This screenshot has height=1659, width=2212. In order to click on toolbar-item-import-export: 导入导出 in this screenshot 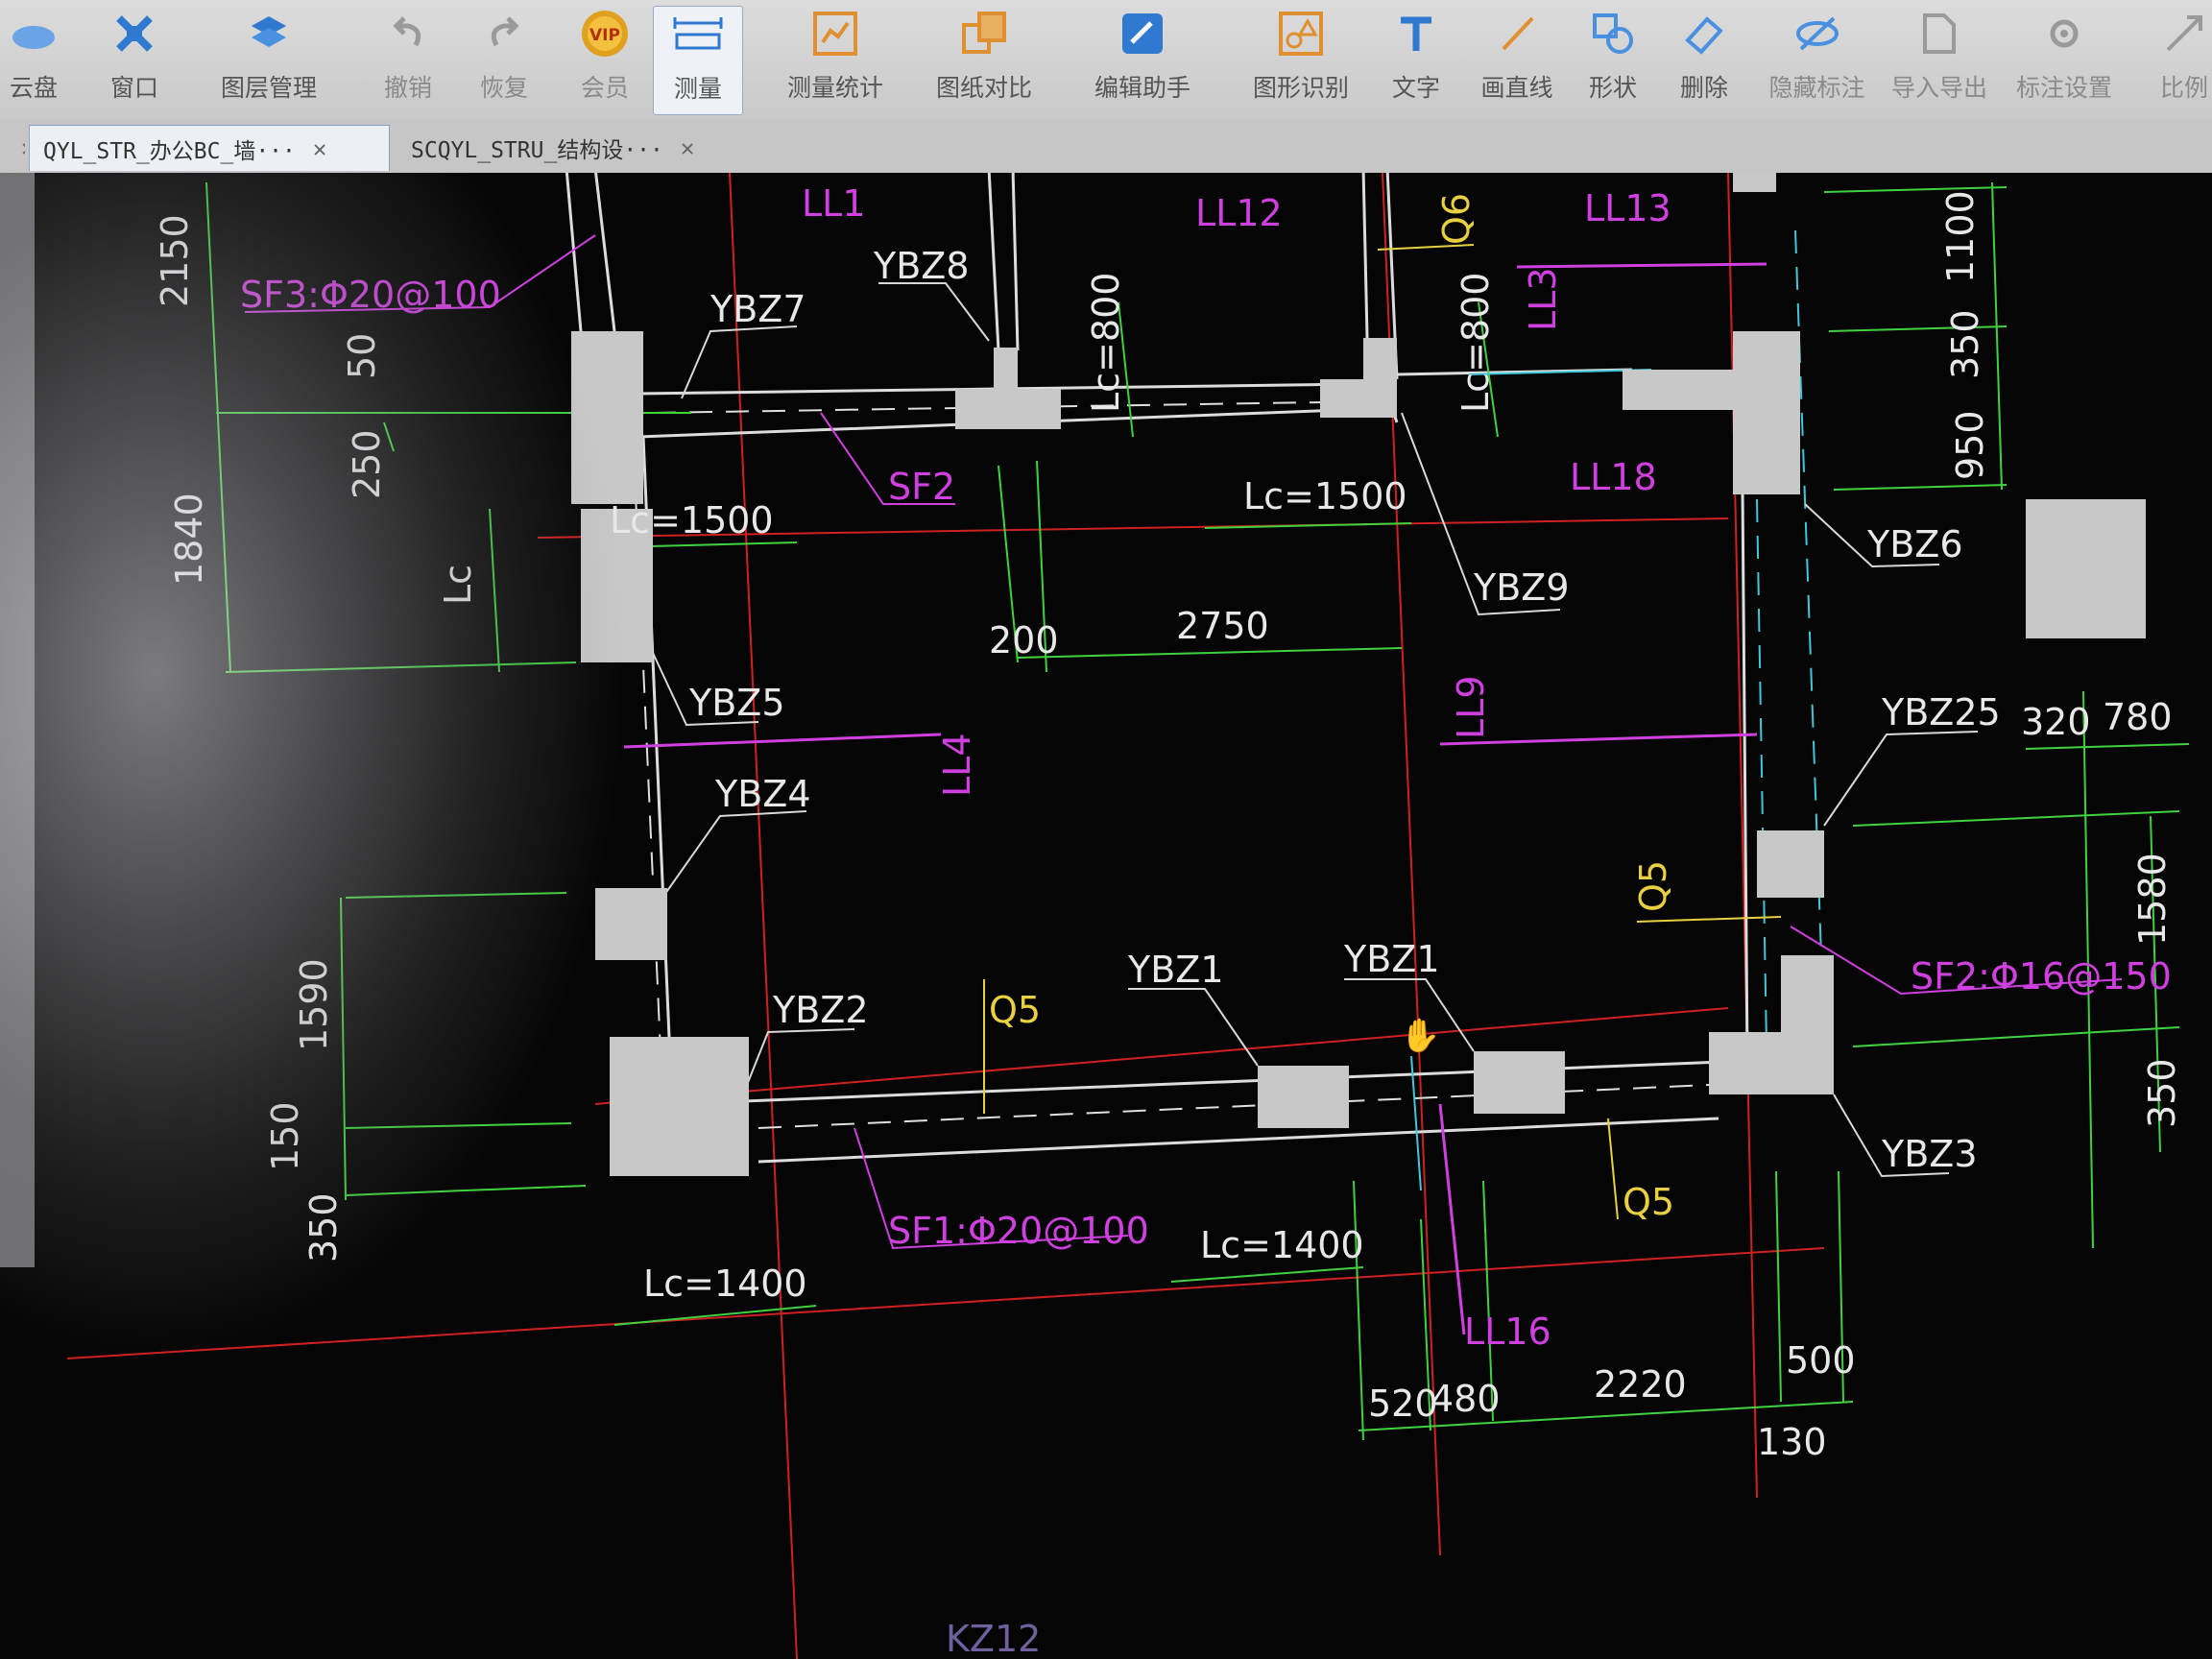, I will do `click(1939, 59)`.